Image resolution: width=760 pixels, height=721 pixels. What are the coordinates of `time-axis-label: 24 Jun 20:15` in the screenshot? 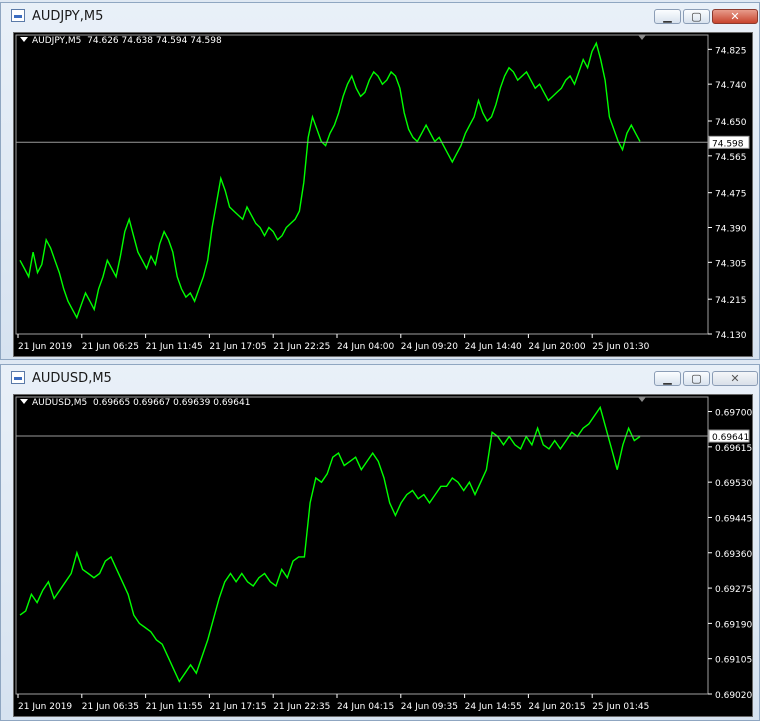 It's located at (556, 707).